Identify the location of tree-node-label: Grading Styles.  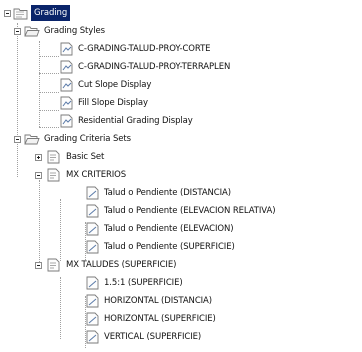
(74, 31).